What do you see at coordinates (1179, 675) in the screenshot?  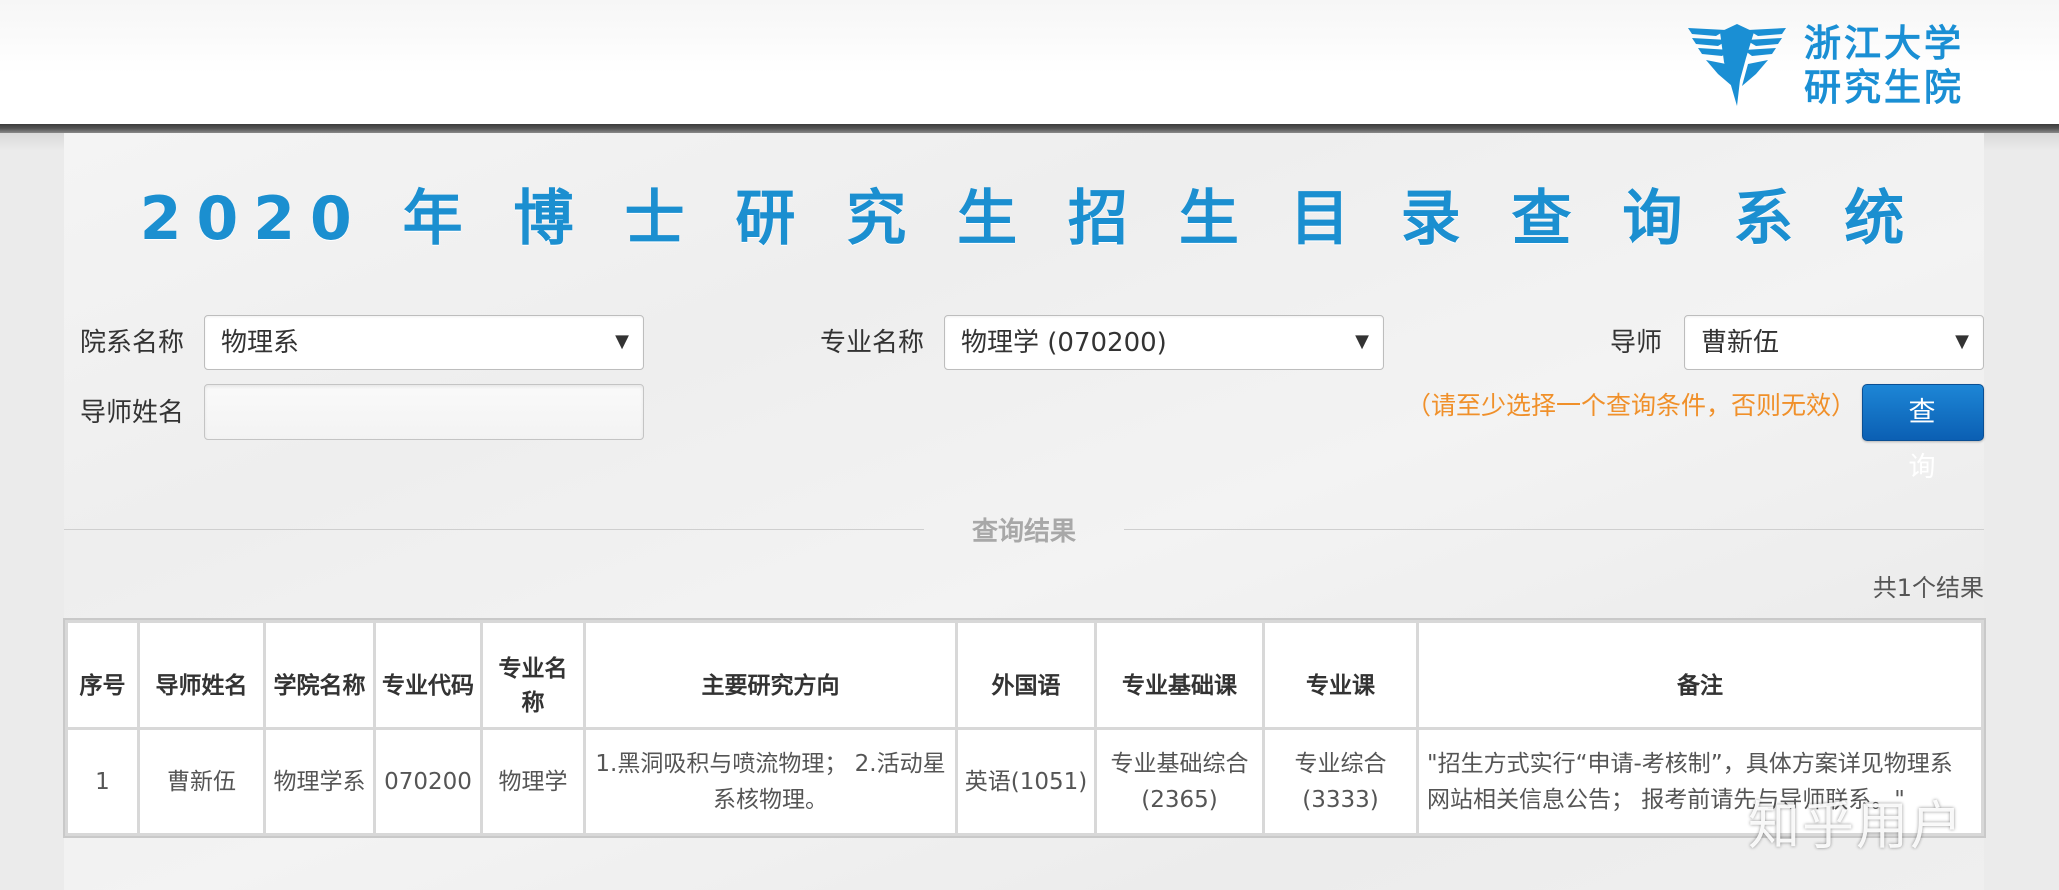 I see `column-header-basic-course: 专业基础课` at bounding box center [1179, 675].